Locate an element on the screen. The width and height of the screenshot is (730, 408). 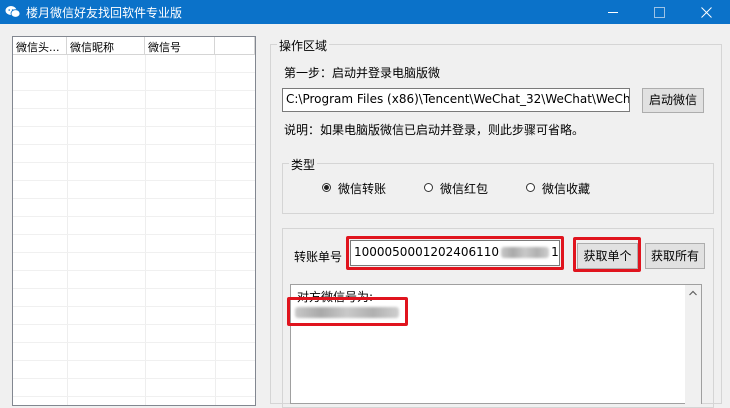
scrollbar-track is located at coordinates (693, 353).